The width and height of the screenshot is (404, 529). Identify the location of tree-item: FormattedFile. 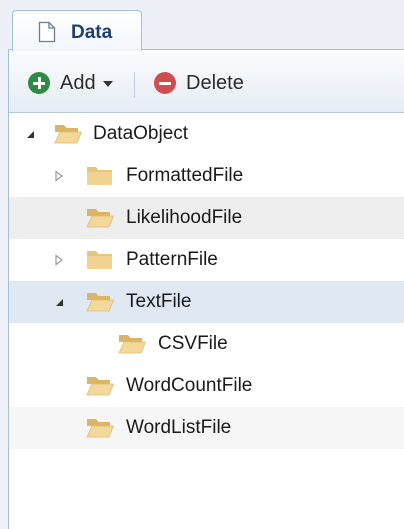
(206, 176).